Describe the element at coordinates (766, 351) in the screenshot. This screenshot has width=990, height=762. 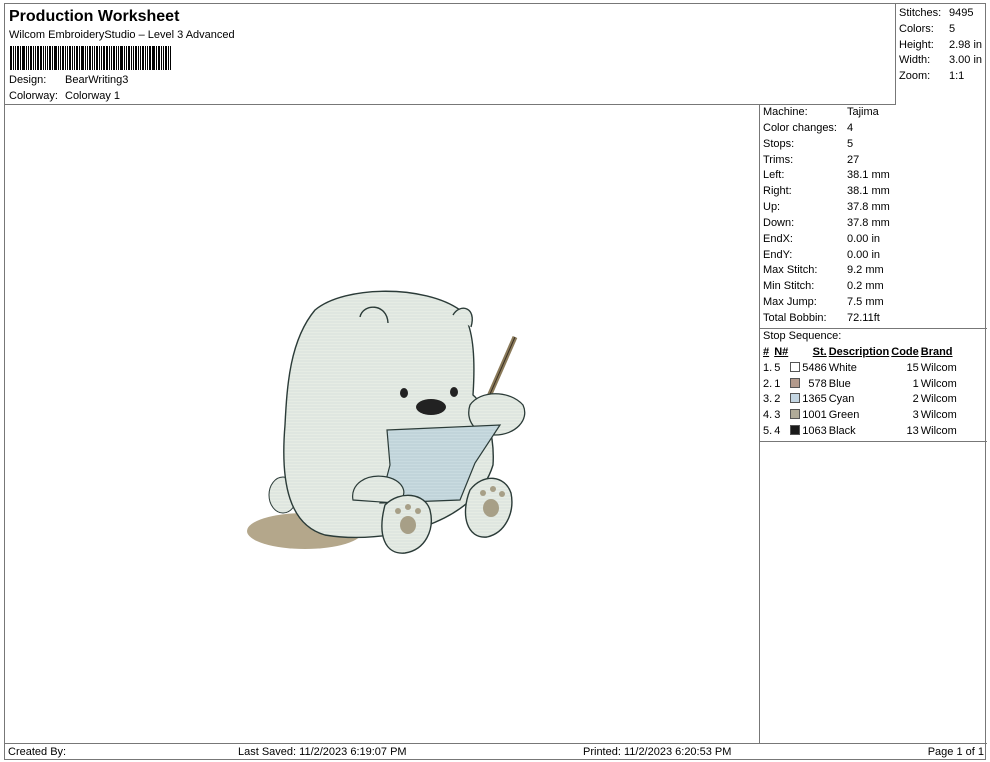
I see `col-num: #` at that location.